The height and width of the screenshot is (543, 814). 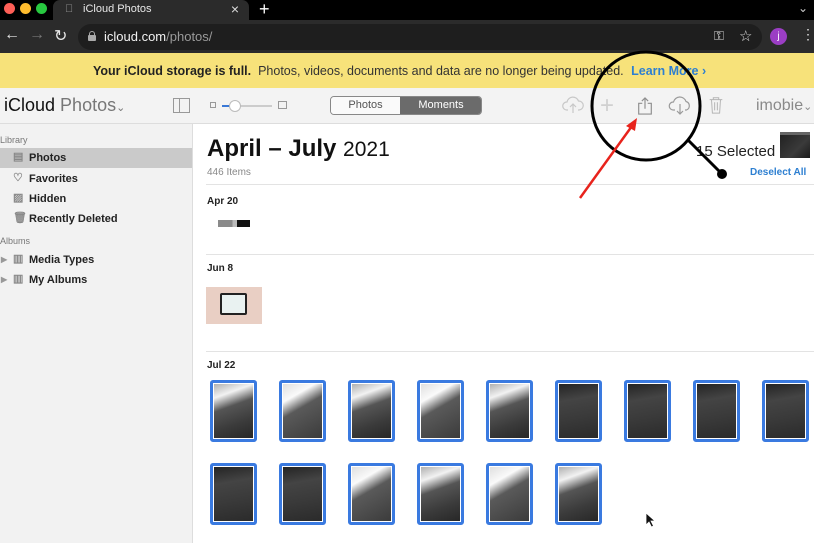 I want to click on minimize-window-button, so click(x=25, y=8).